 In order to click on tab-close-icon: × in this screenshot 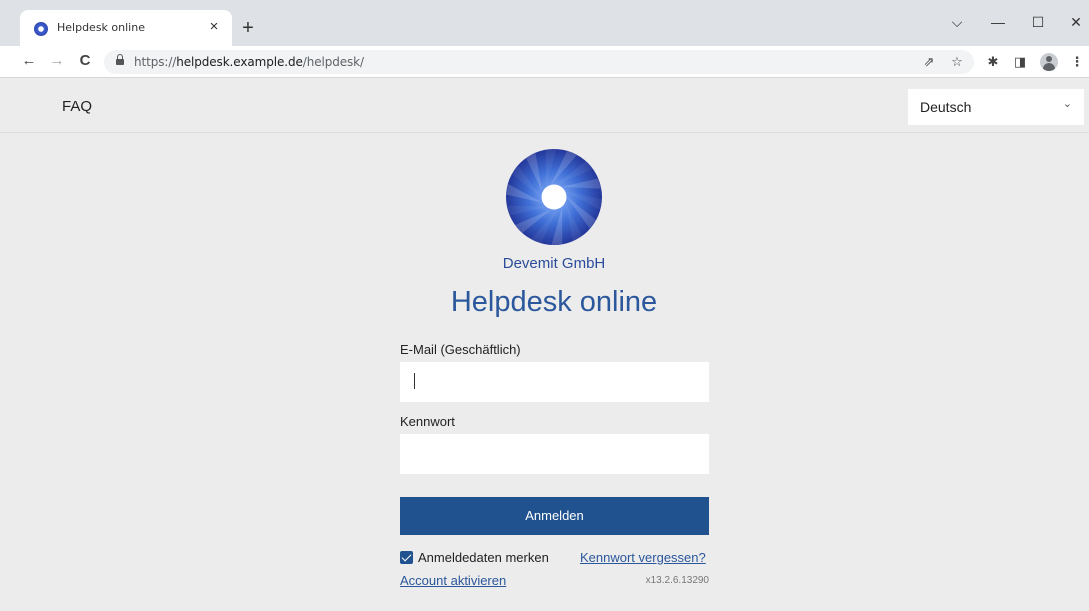, I will do `click(214, 27)`.